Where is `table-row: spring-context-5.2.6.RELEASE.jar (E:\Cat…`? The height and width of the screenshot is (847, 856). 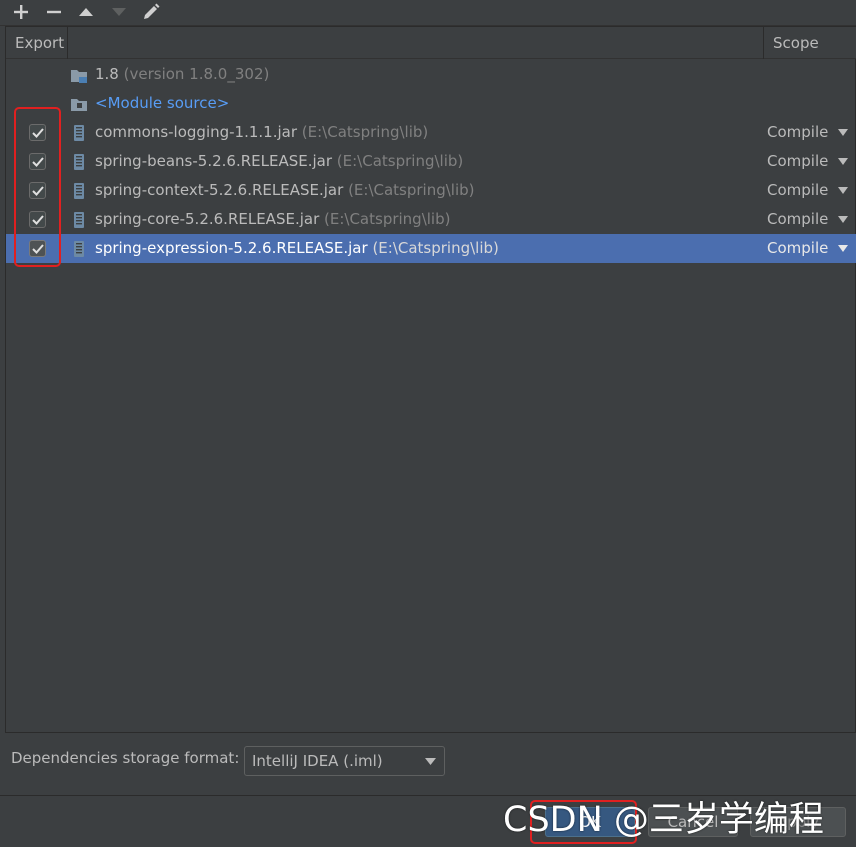 table-row: spring-context-5.2.6.RELEASE.jar (E:\Cat… is located at coordinates (431, 190).